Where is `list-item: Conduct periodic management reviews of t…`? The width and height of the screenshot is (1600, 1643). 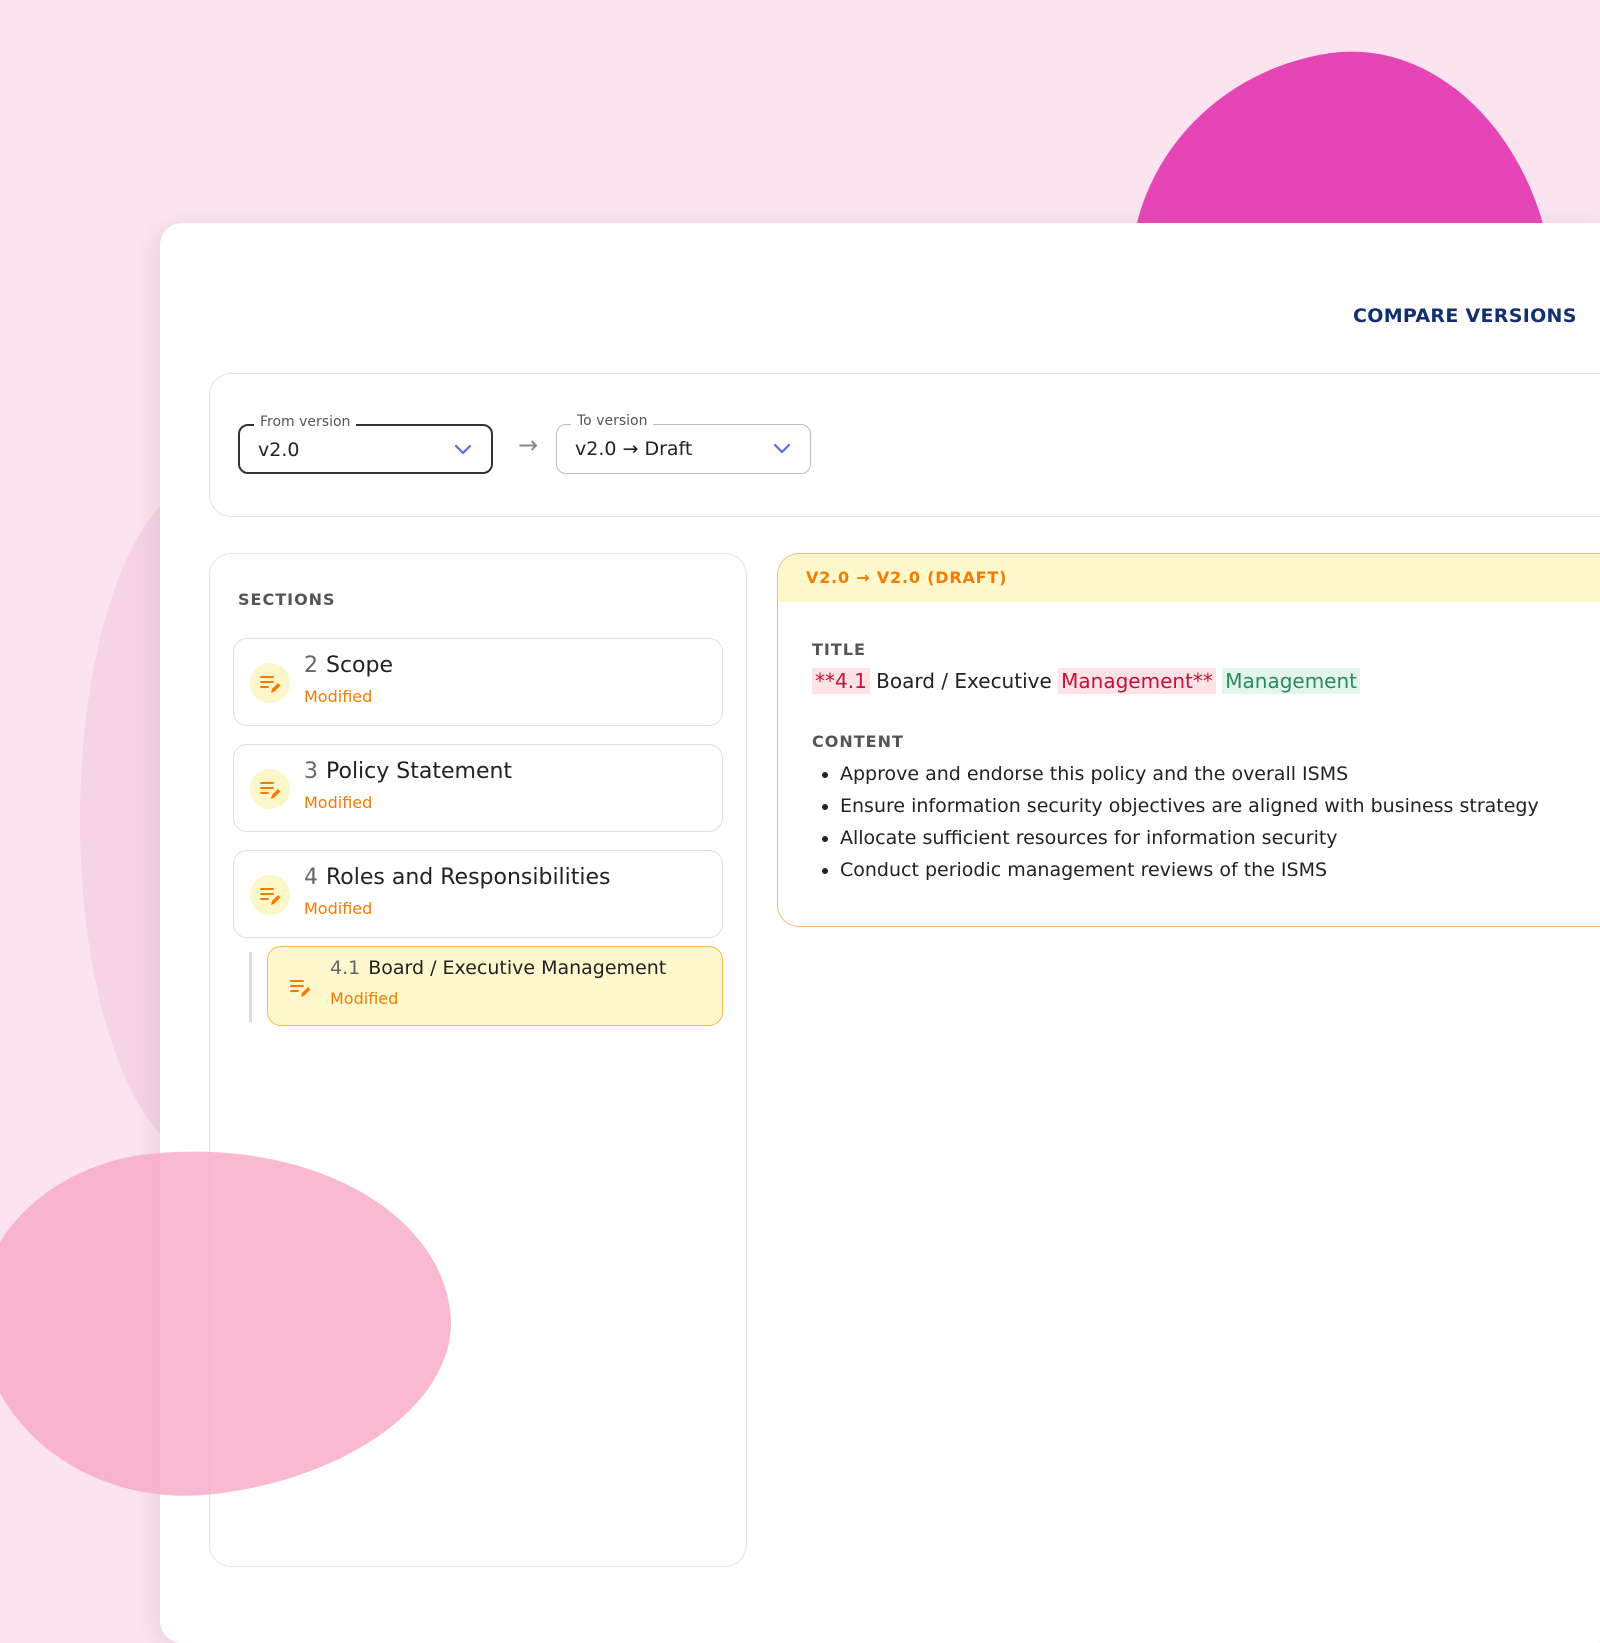
list-item: Conduct periodic management reviews of t… is located at coordinates (1189, 870).